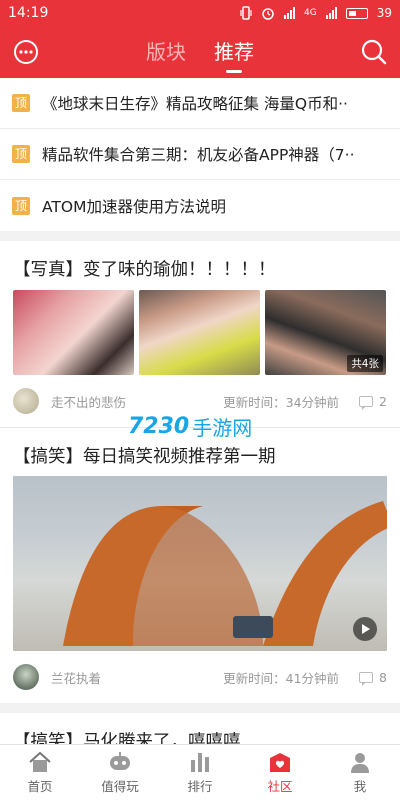 The width and height of the screenshot is (400, 800). What do you see at coordinates (200, 13) in the screenshot?
I see `status-bar: 14:19 4G 39` at bounding box center [200, 13].